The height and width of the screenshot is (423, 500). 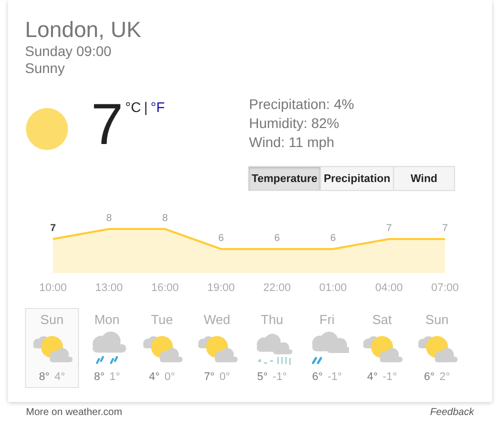 What do you see at coordinates (284, 178) in the screenshot?
I see `chart-tab: Temperature` at bounding box center [284, 178].